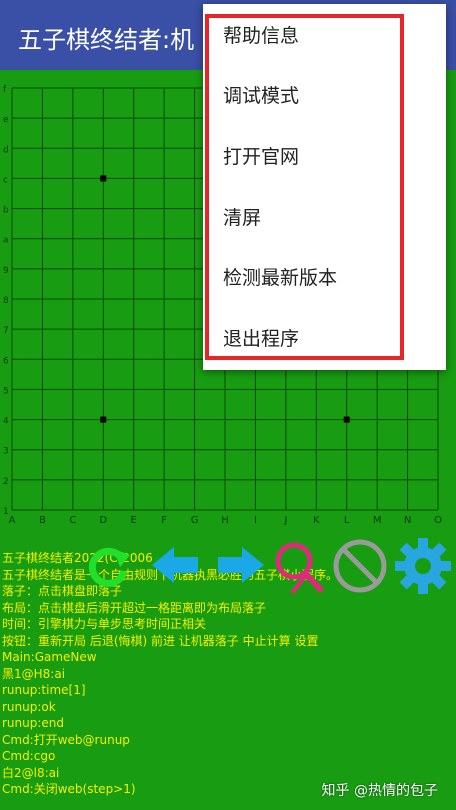 This screenshot has height=810, width=456. Describe the element at coordinates (5, 180) in the screenshot. I see `row-label: c` at that location.